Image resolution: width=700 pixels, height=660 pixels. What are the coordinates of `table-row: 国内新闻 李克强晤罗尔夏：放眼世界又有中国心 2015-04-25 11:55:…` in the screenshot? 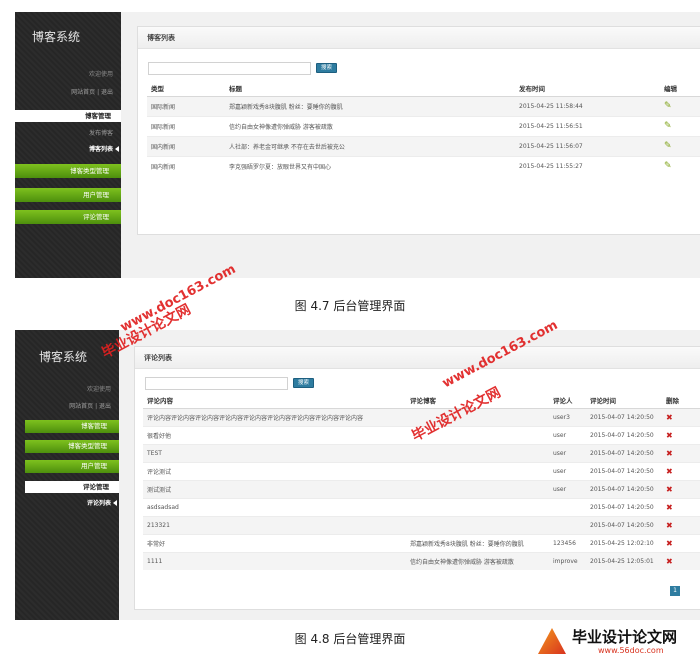 It's located at (423, 165).